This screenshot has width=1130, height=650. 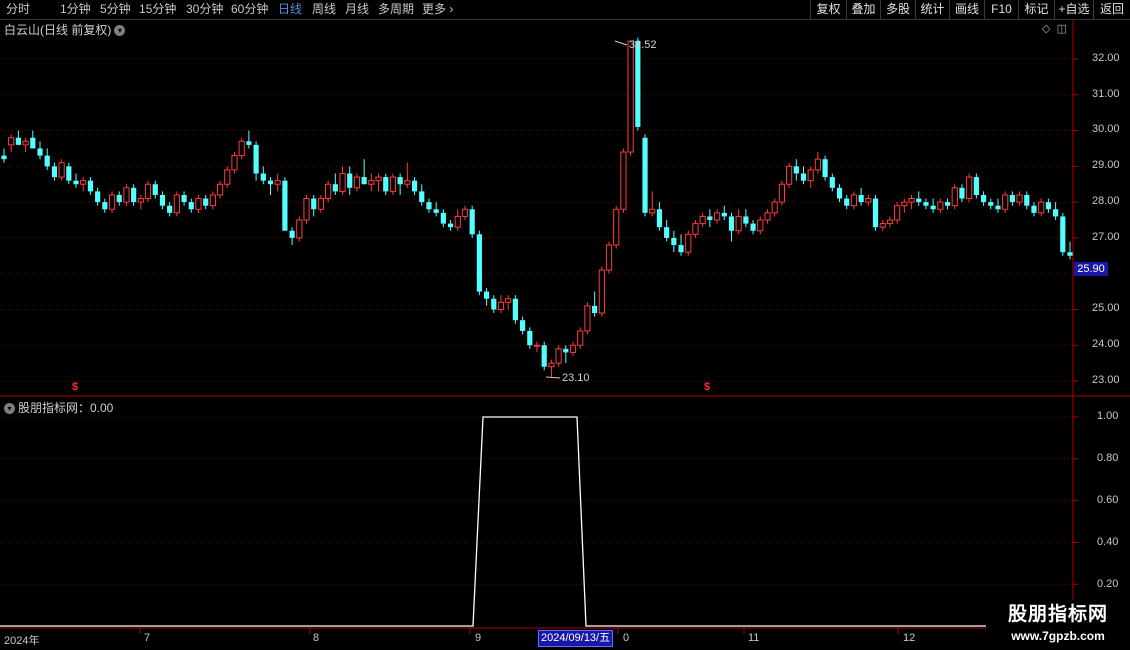 I want to click on watermark-title: 股朋指标网, so click(x=1057, y=614).